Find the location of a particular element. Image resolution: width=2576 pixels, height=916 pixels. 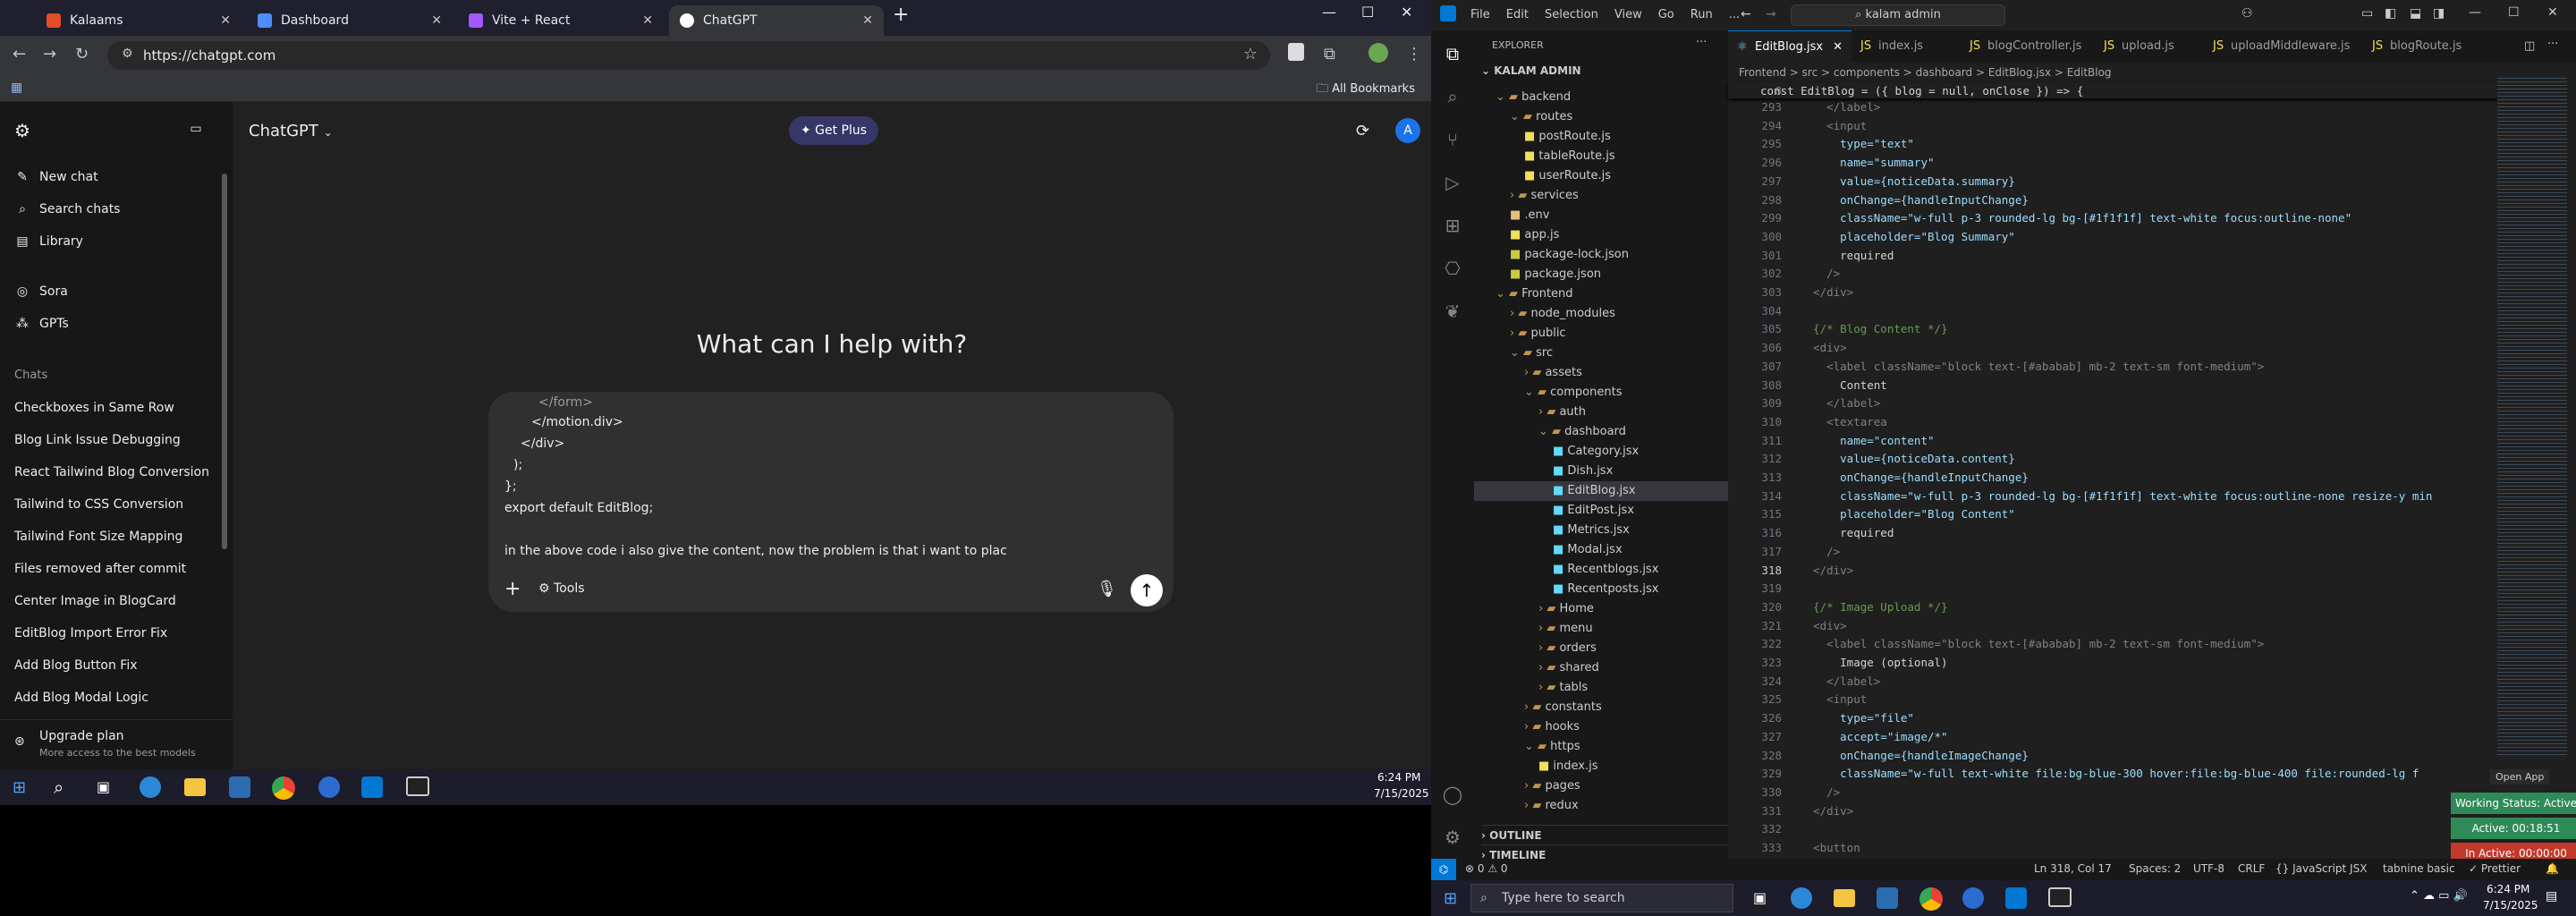

tree-folder: › ▰ shared is located at coordinates (1601, 668).